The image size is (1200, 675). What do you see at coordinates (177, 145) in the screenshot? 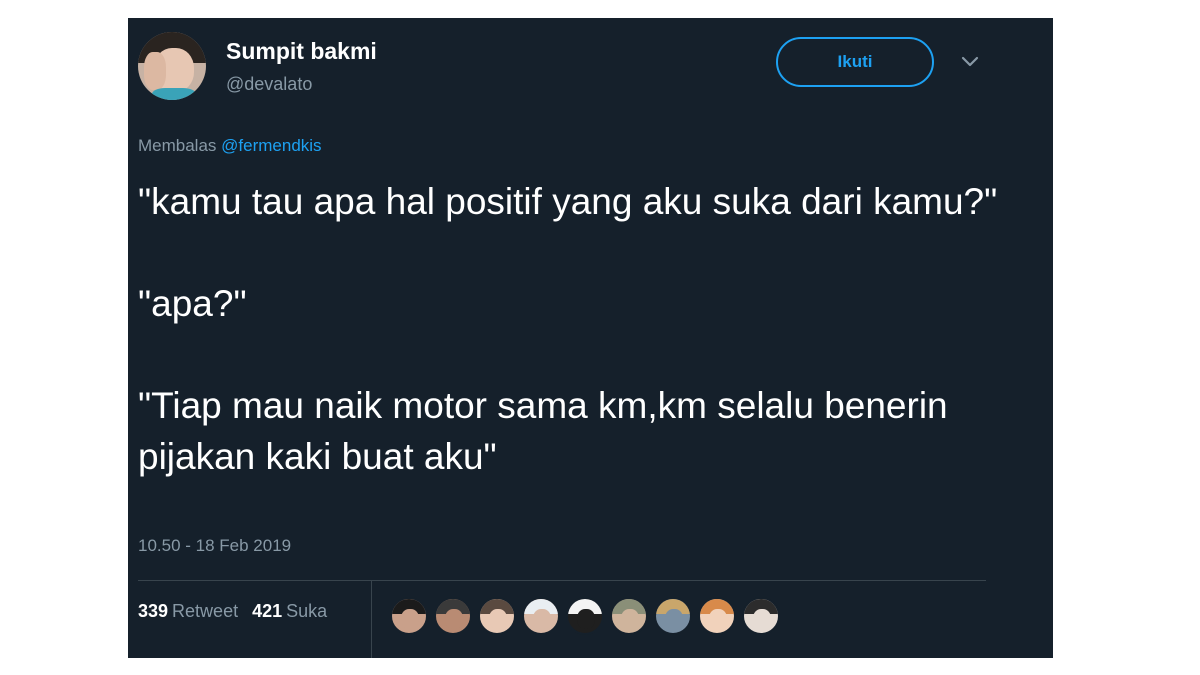
I see `reply-prefix: Membalas` at bounding box center [177, 145].